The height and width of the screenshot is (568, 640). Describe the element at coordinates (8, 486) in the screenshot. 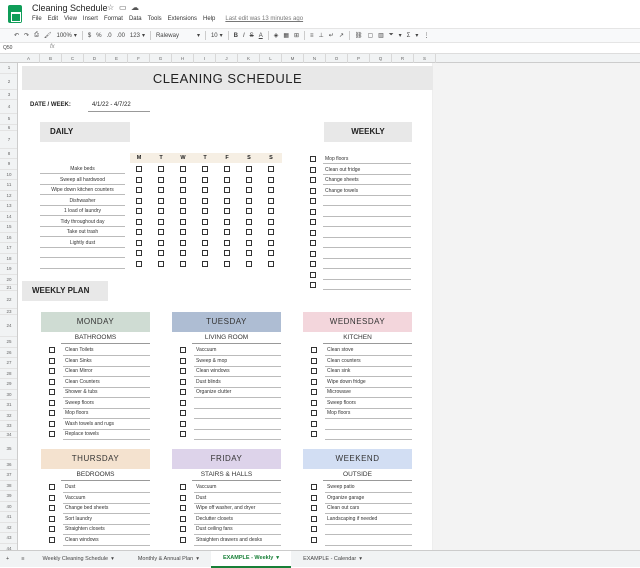

I see `row-header: 38` at that location.